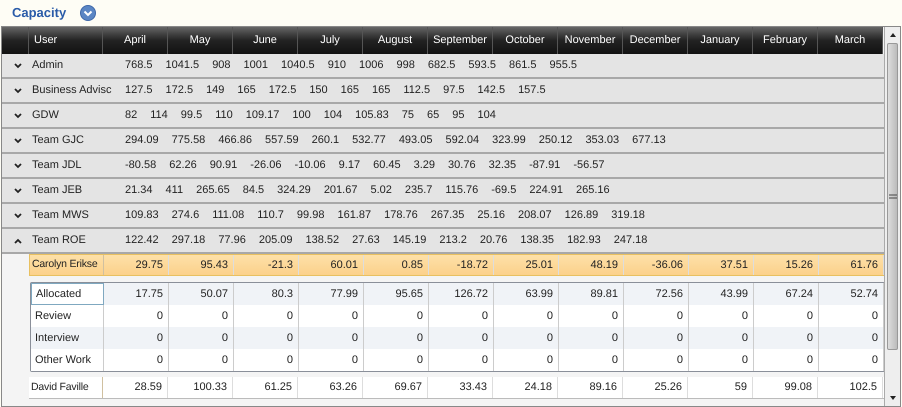 The image size is (902, 407). What do you see at coordinates (281, 140) in the screenshot?
I see `group-value: 557.59` at bounding box center [281, 140].